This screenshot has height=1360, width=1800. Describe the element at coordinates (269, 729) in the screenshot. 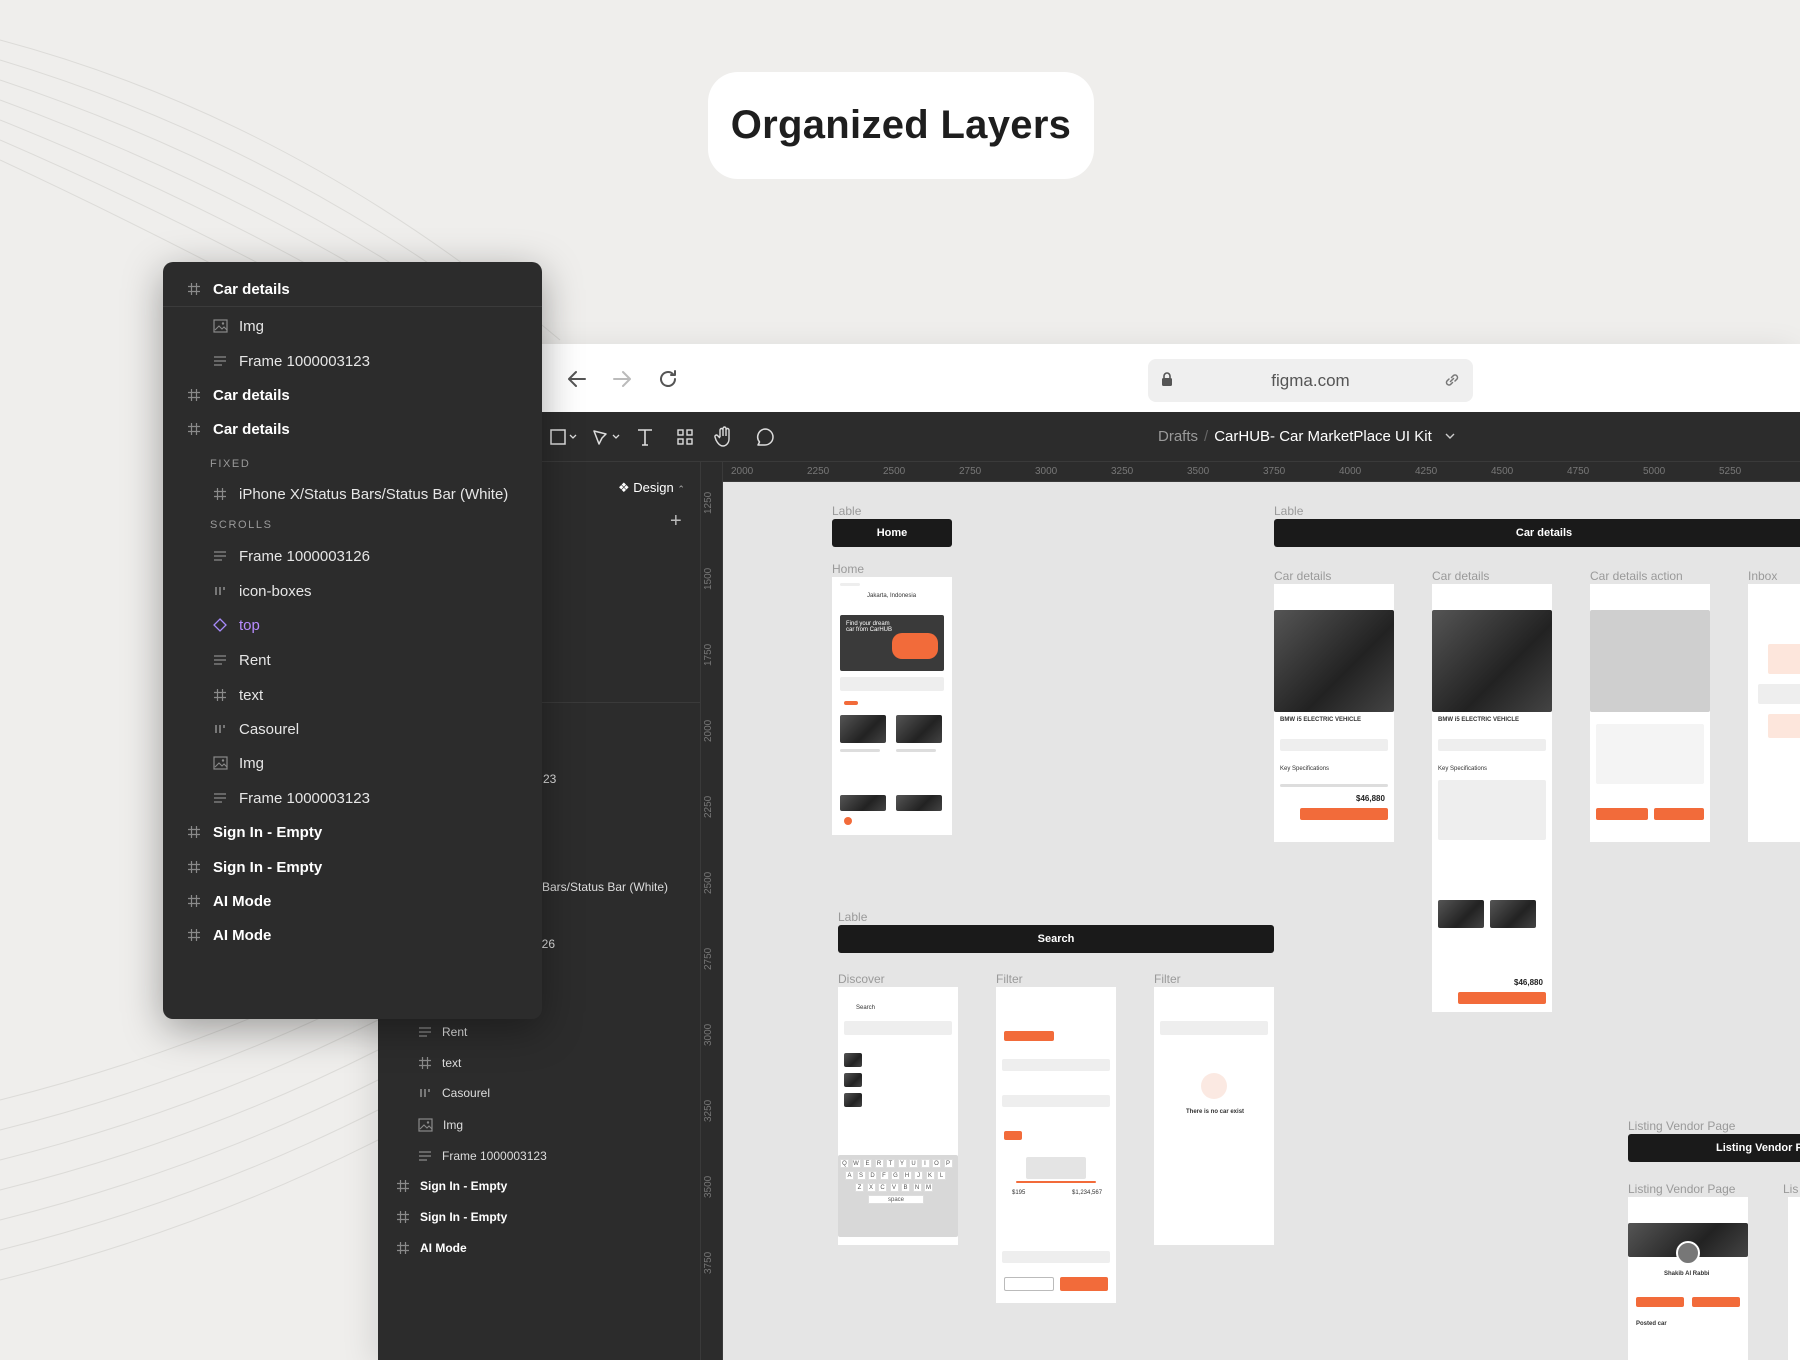

I see `layer-label: Casourel` at that location.